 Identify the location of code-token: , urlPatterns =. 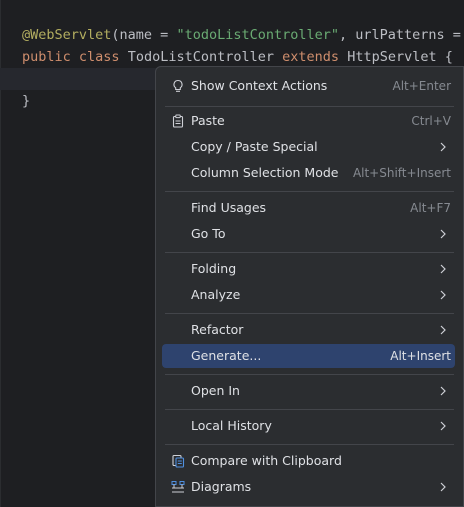
(400, 35).